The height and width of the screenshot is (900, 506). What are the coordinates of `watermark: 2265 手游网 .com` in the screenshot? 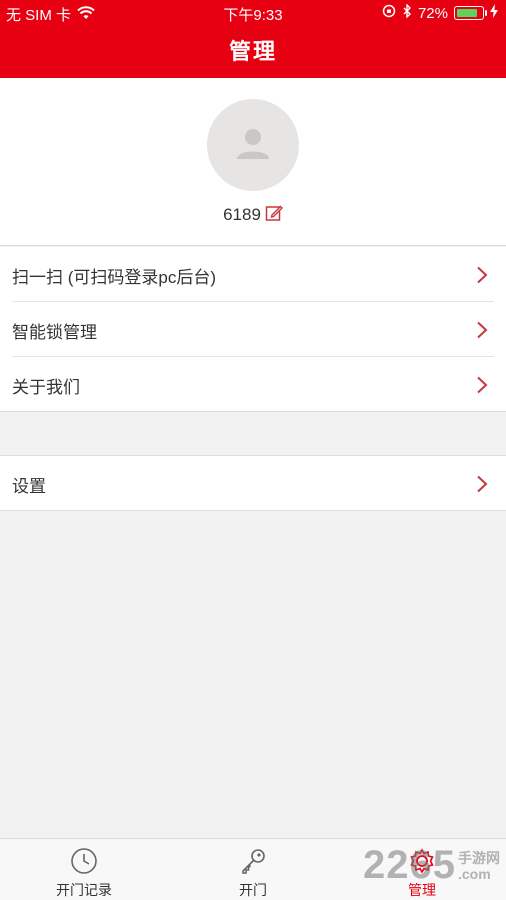 It's located at (431, 865).